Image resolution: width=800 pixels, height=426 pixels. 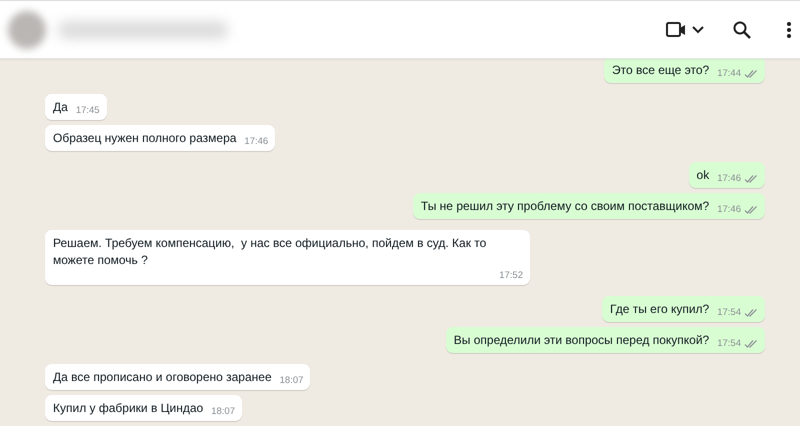 I want to click on message-text: Купил у фабрики в Циндао, so click(x=128, y=408).